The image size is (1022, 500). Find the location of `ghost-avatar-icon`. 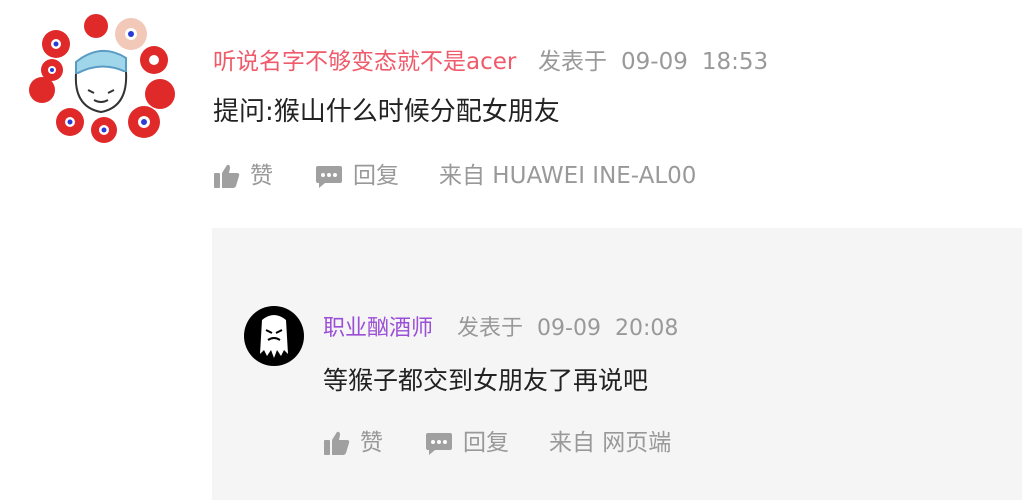

ghost-avatar-icon is located at coordinates (274, 336).